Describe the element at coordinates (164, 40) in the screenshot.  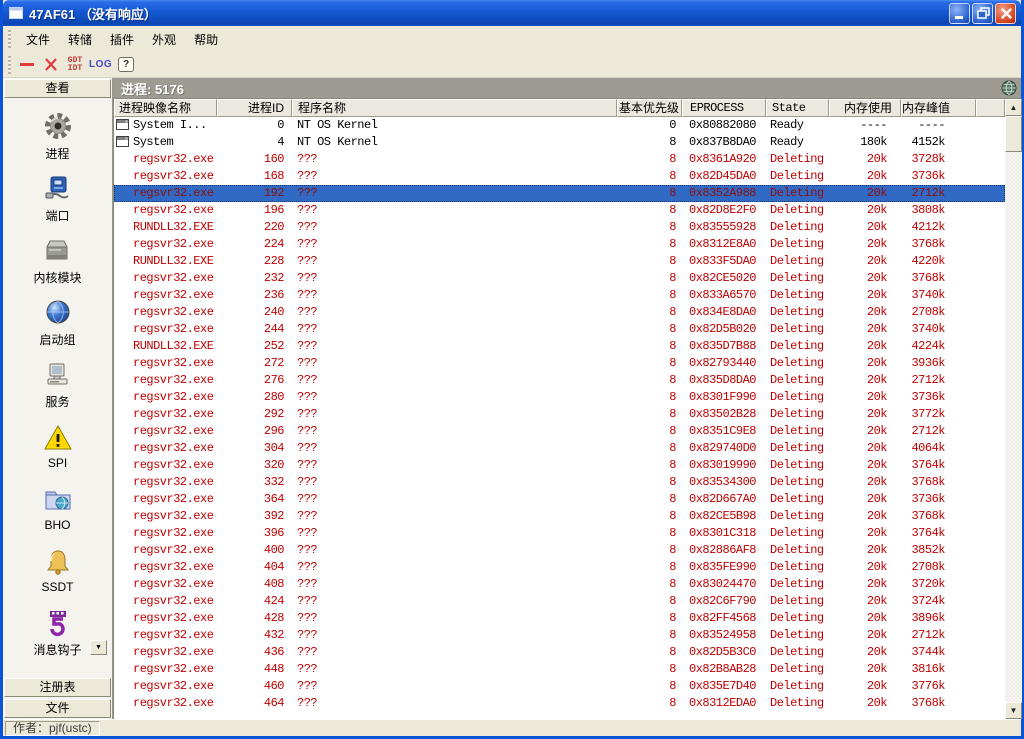
I see `menu-item-appearance: 外观` at that location.